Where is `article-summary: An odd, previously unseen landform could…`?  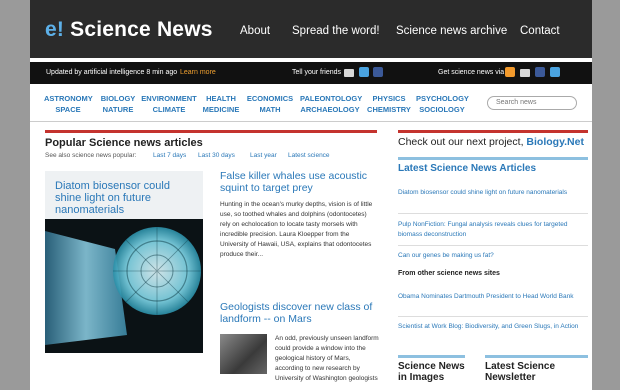 article-summary: An odd, previously unseen landform could… is located at coordinates (327, 358).